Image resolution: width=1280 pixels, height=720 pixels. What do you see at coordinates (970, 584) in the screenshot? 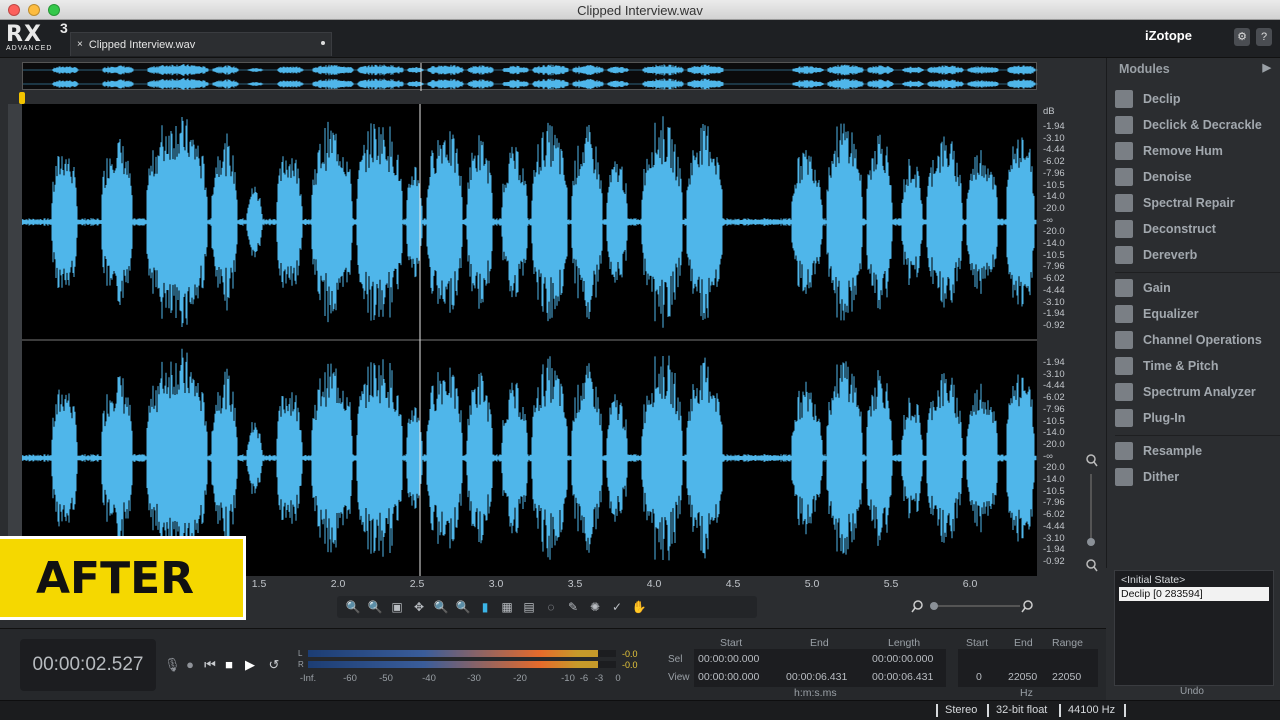
I see `time-tick-label: 6.0` at bounding box center [970, 584].